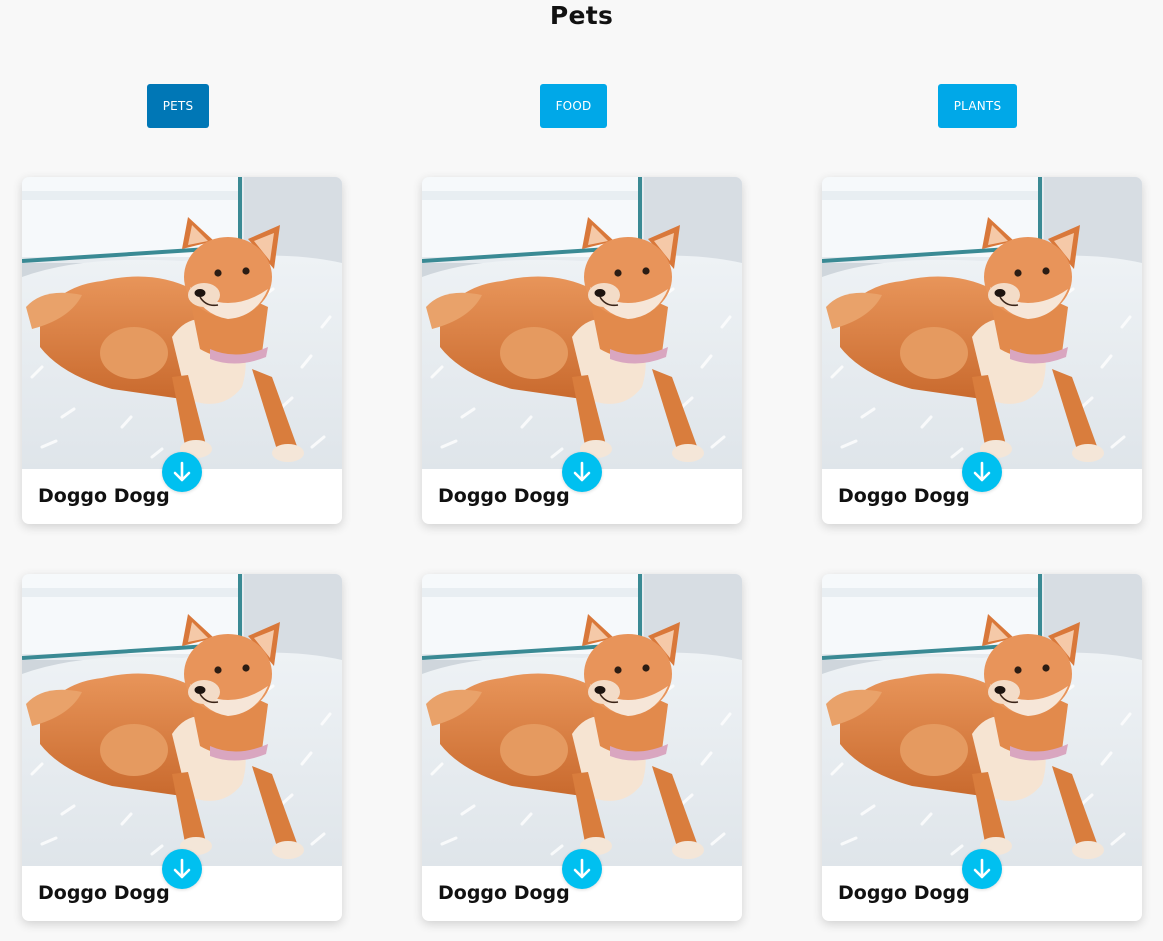 The height and width of the screenshot is (941, 1163). I want to click on tab-plants: PLANTS, so click(977, 106).